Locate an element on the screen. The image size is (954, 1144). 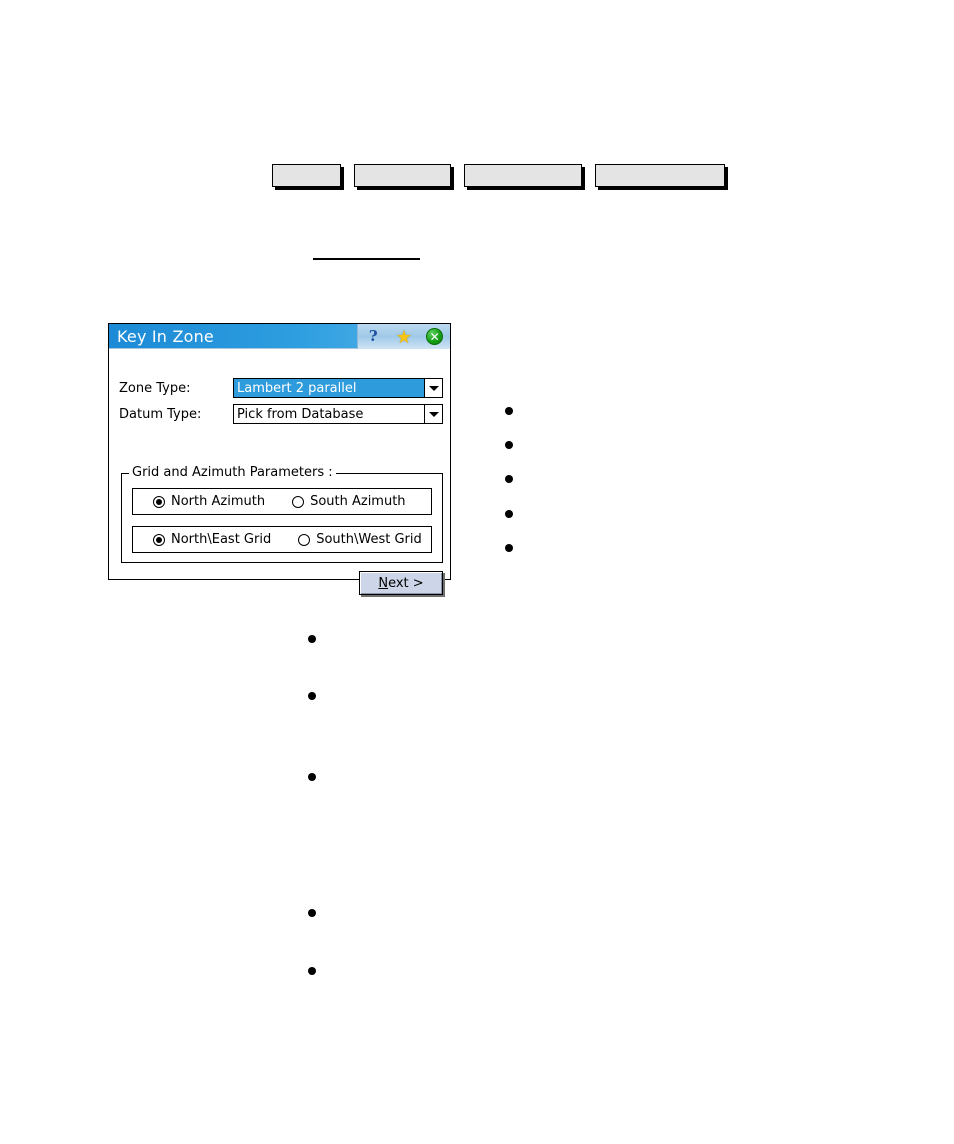
next-button-label: ext > is located at coordinates (406, 583).